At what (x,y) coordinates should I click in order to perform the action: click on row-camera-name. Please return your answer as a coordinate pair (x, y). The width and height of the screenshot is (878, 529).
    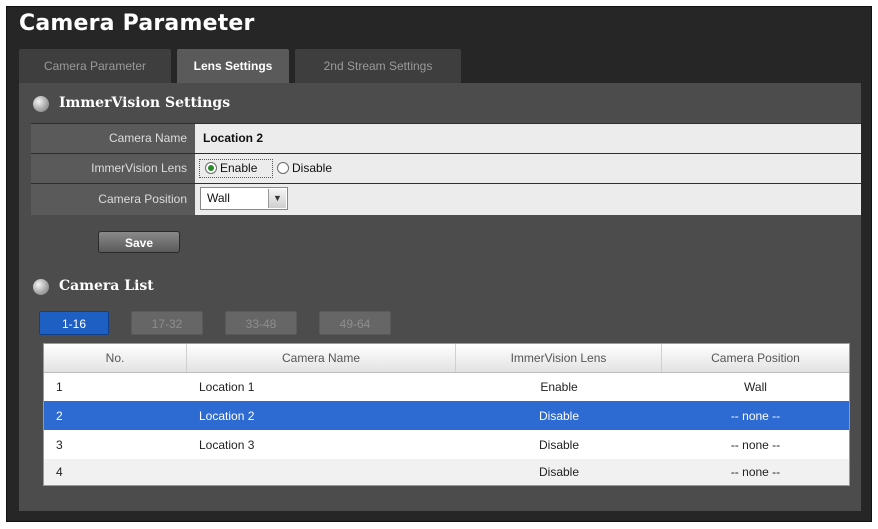
    Looking at the image, I should click on (321, 472).